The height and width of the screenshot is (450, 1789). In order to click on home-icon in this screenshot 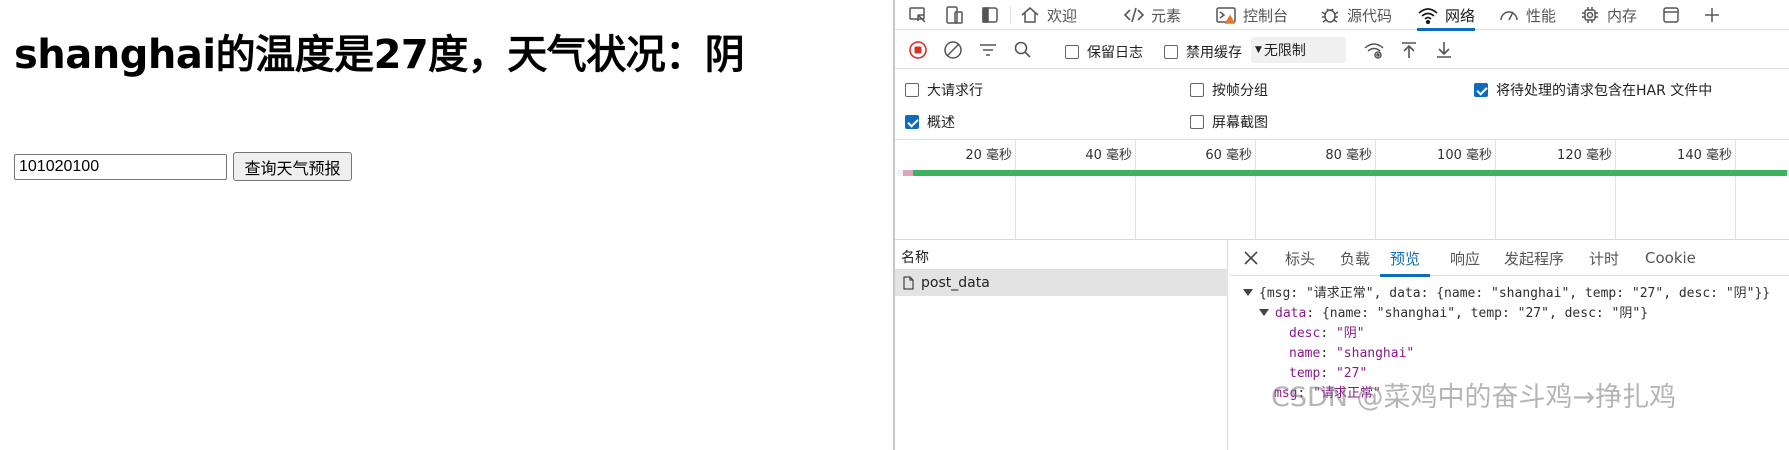, I will do `click(1030, 15)`.